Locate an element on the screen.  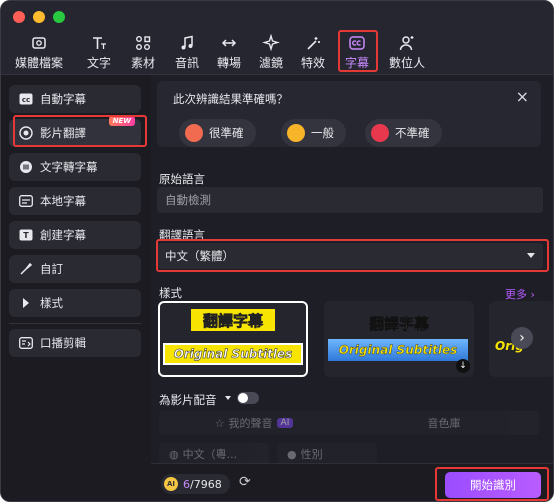
mic-icon: ● is located at coordinates (292, 454).